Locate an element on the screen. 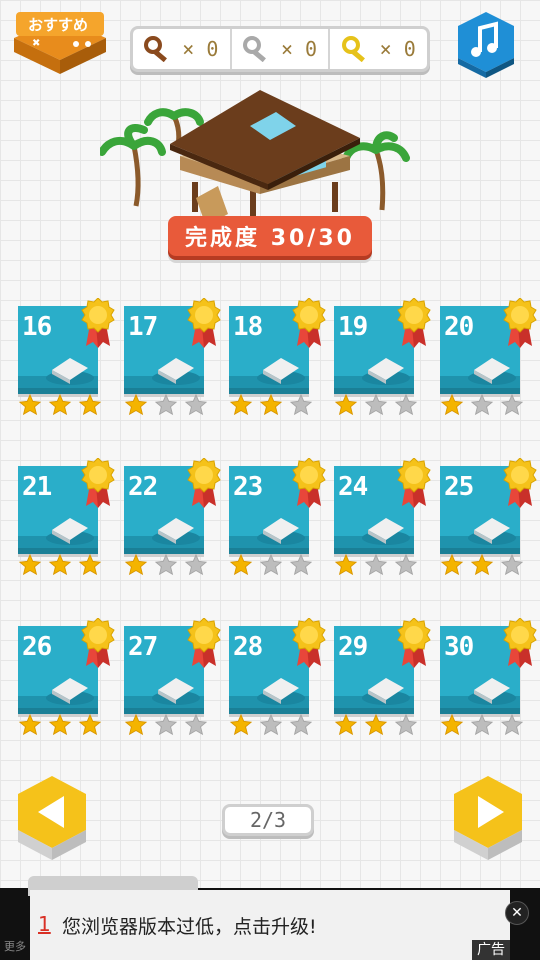  level-26-tile: 26 is located at coordinates (68, 678).